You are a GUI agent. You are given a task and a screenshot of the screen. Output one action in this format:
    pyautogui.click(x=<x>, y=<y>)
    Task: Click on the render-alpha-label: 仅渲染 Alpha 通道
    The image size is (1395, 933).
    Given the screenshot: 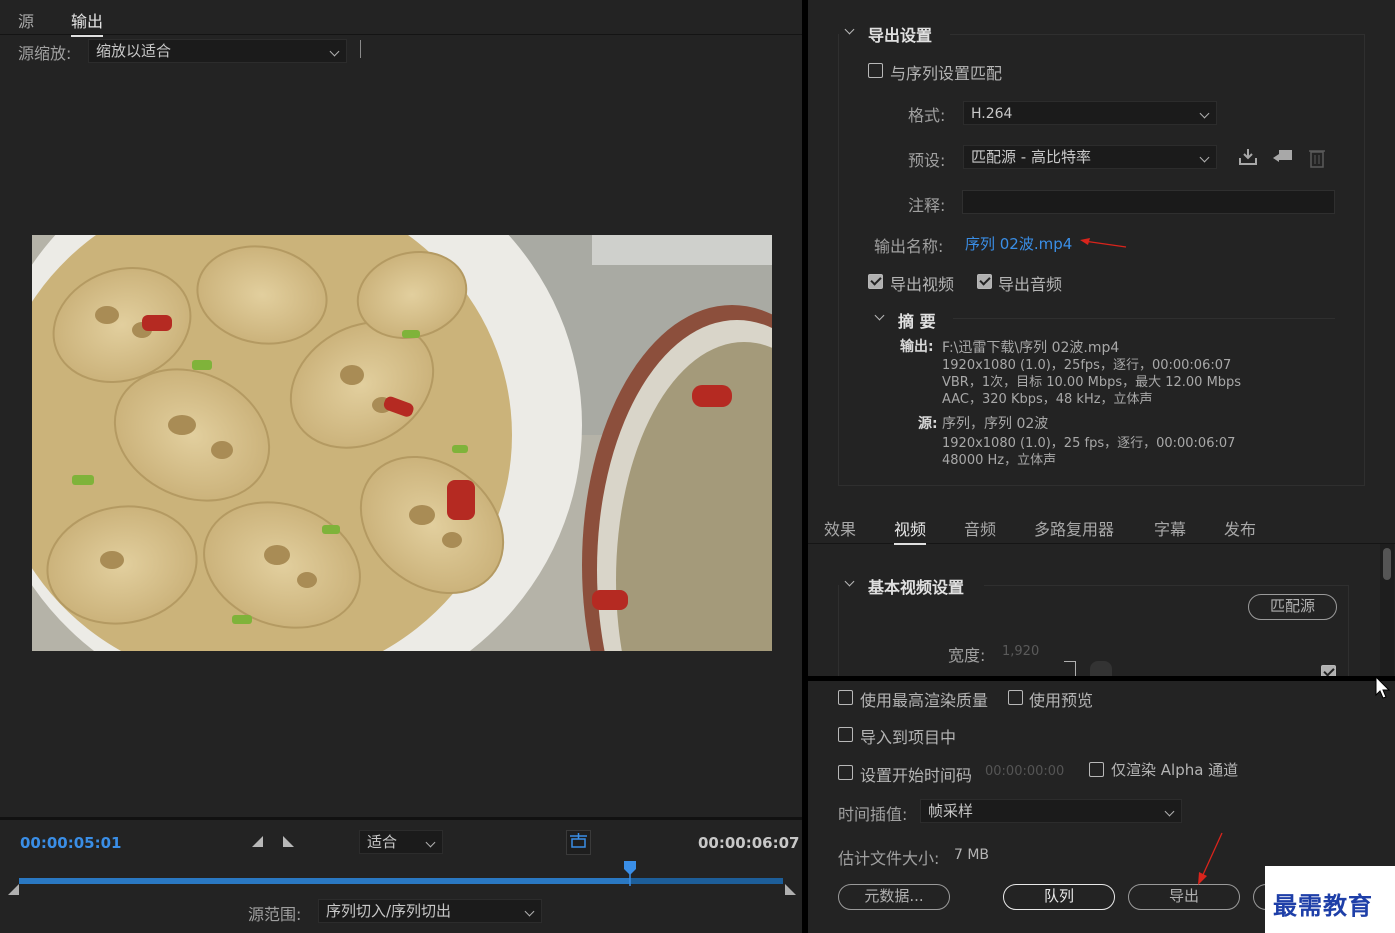 What is the action you would take?
    pyautogui.click(x=1175, y=770)
    